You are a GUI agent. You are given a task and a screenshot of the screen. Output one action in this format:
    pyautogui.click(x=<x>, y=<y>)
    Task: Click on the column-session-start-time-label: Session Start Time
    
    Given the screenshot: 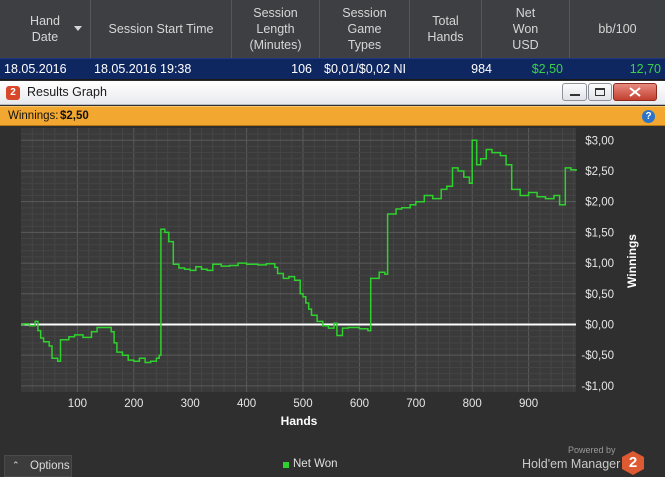 What is the action you would take?
    pyautogui.click(x=161, y=29)
    